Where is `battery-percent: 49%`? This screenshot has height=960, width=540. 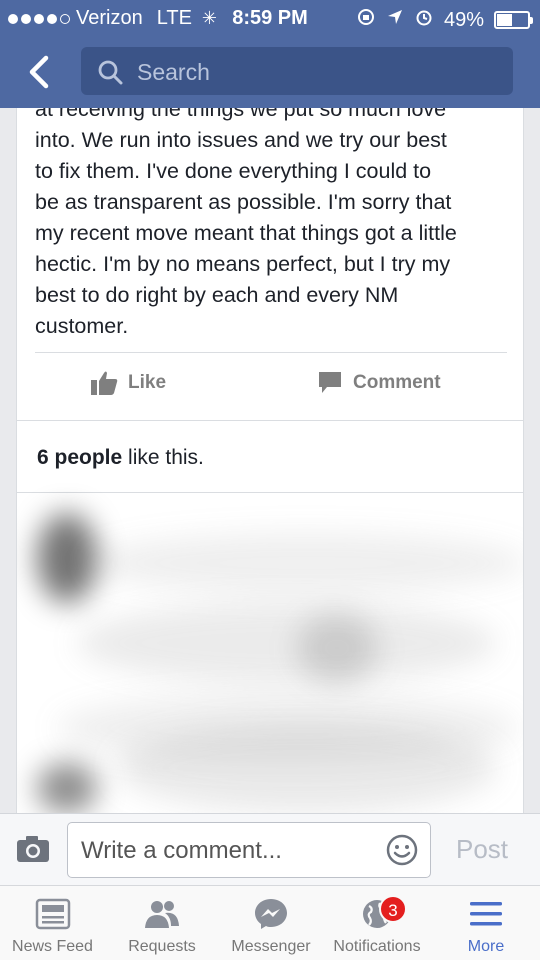 battery-percent: 49% is located at coordinates (463, 19).